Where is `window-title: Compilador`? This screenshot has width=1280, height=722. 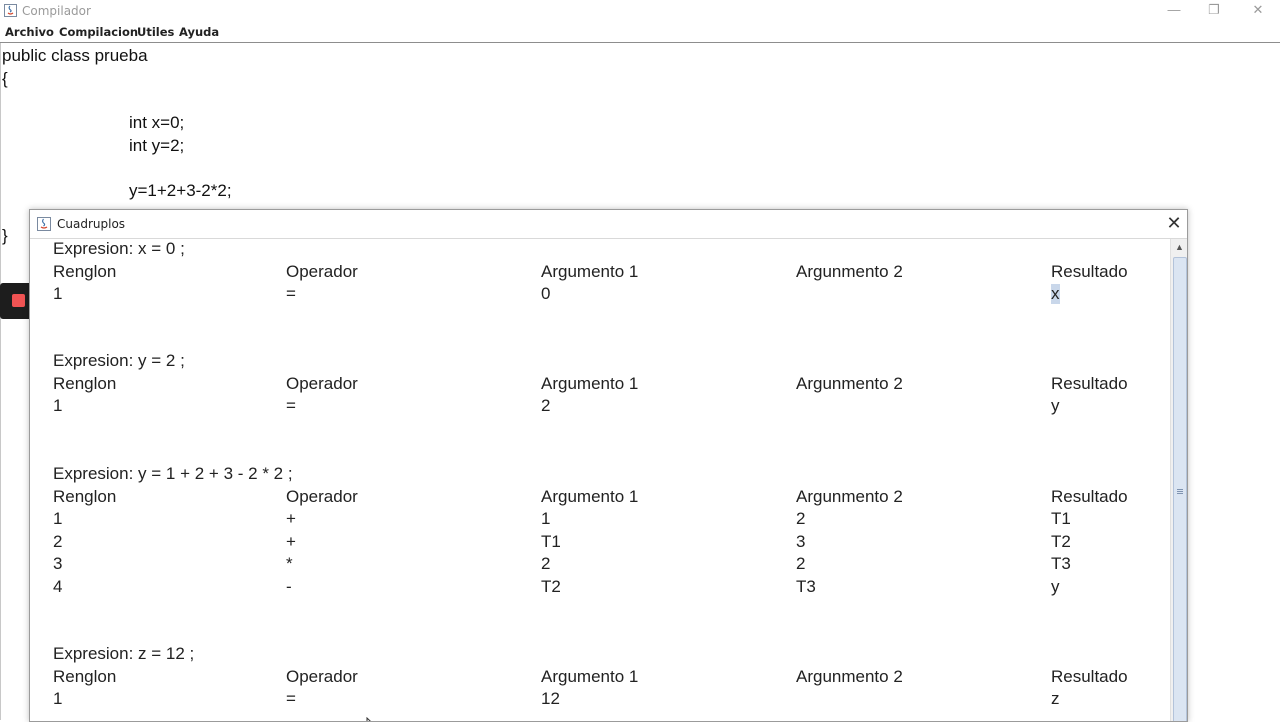
window-title: Compilador is located at coordinates (56, 11).